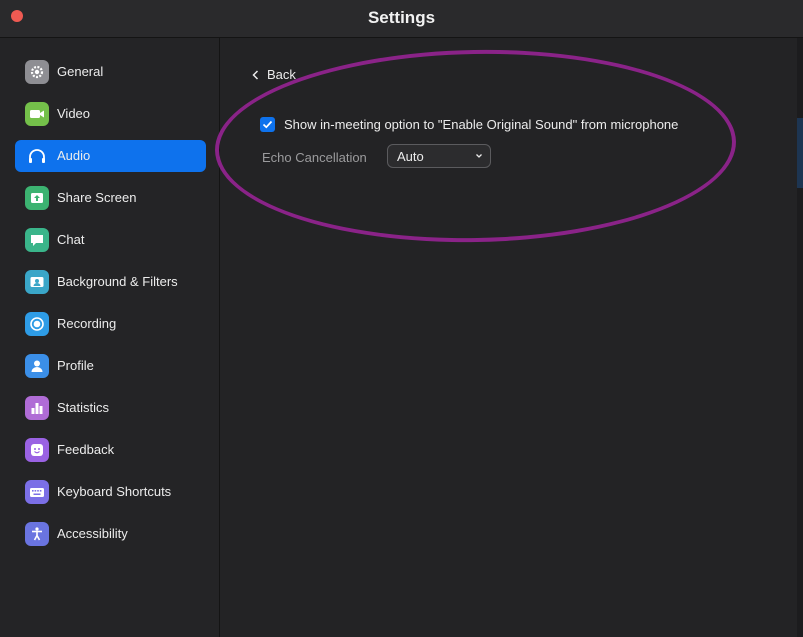 The image size is (803, 637). I want to click on keyboard-icon, so click(37, 492).